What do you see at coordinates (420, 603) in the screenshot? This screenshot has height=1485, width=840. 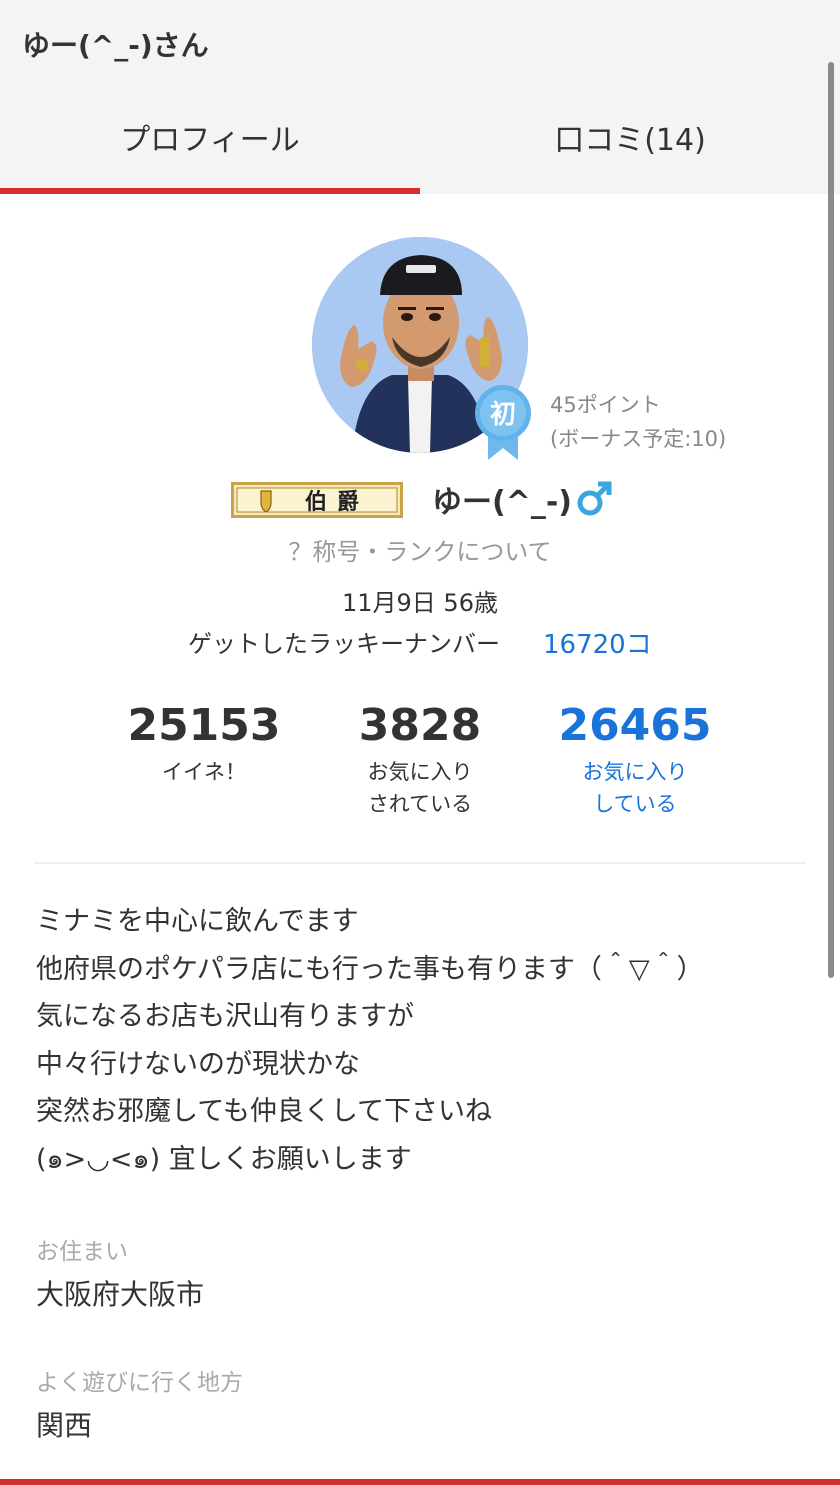 I see `birthday-age: 11月9日 56歳` at bounding box center [420, 603].